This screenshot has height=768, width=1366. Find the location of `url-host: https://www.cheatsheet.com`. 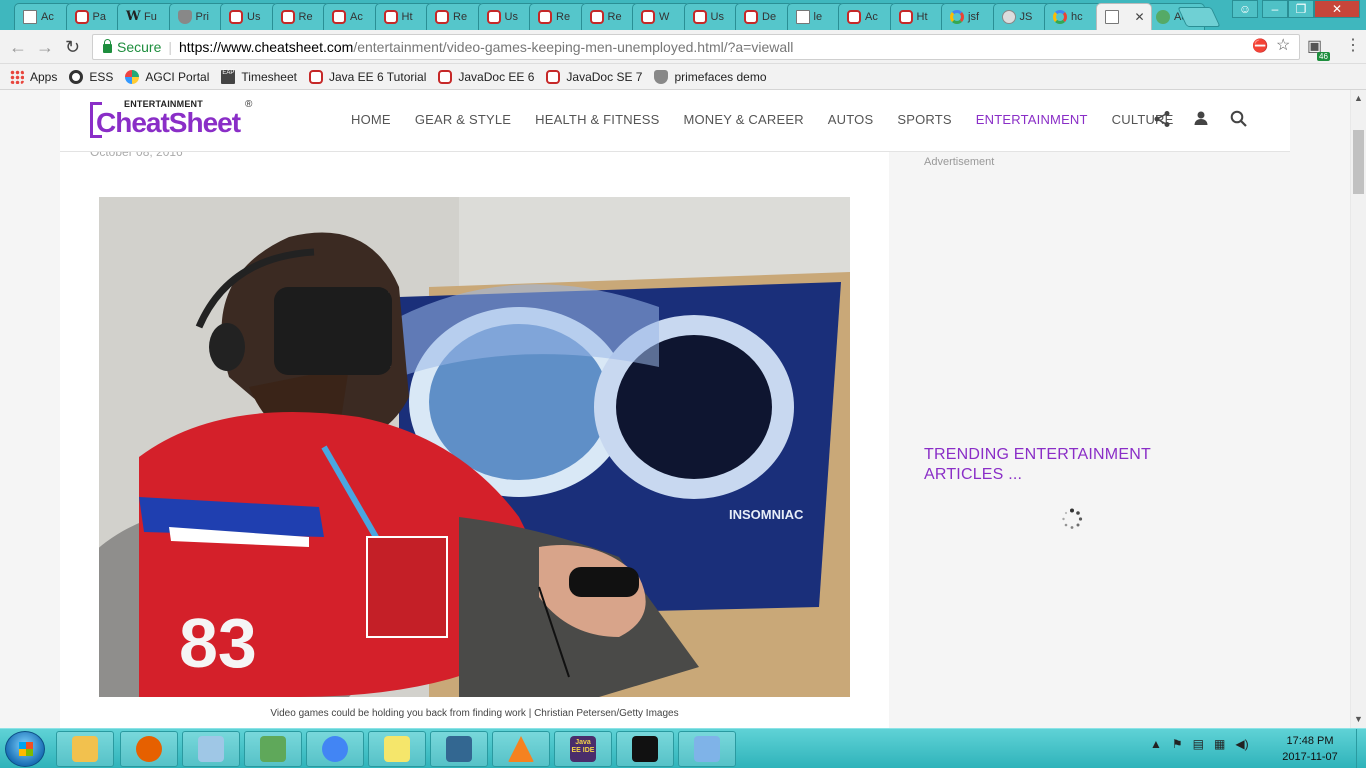

url-host: https://www.cheatsheet.com is located at coordinates (266, 47).